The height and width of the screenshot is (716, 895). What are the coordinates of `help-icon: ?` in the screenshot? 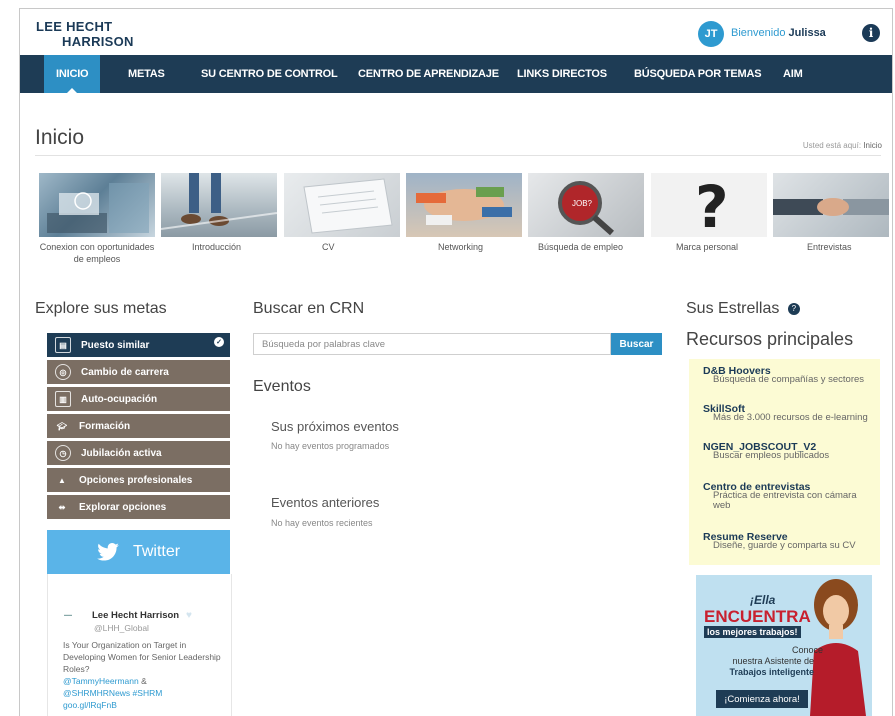 It's located at (793, 308).